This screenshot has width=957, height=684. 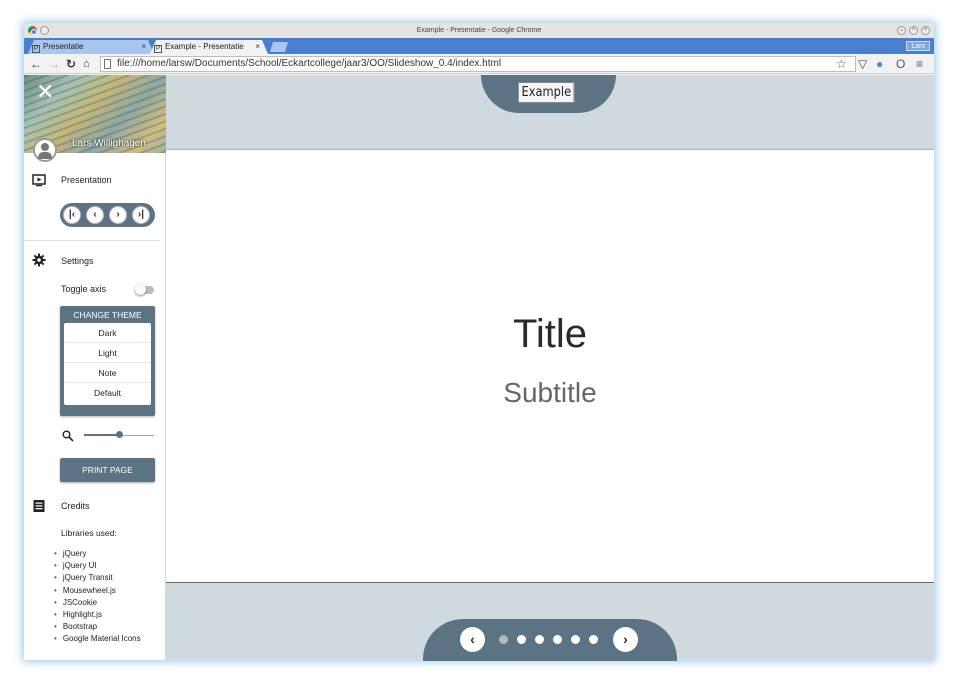 I want to click on toggle-axis-switch, so click(x=144, y=289).